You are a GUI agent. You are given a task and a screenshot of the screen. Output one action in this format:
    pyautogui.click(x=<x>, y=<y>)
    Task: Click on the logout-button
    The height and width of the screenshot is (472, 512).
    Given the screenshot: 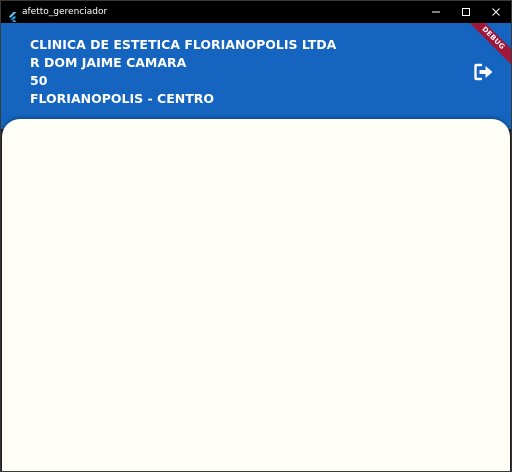 What is the action you would take?
    pyautogui.click(x=484, y=72)
    